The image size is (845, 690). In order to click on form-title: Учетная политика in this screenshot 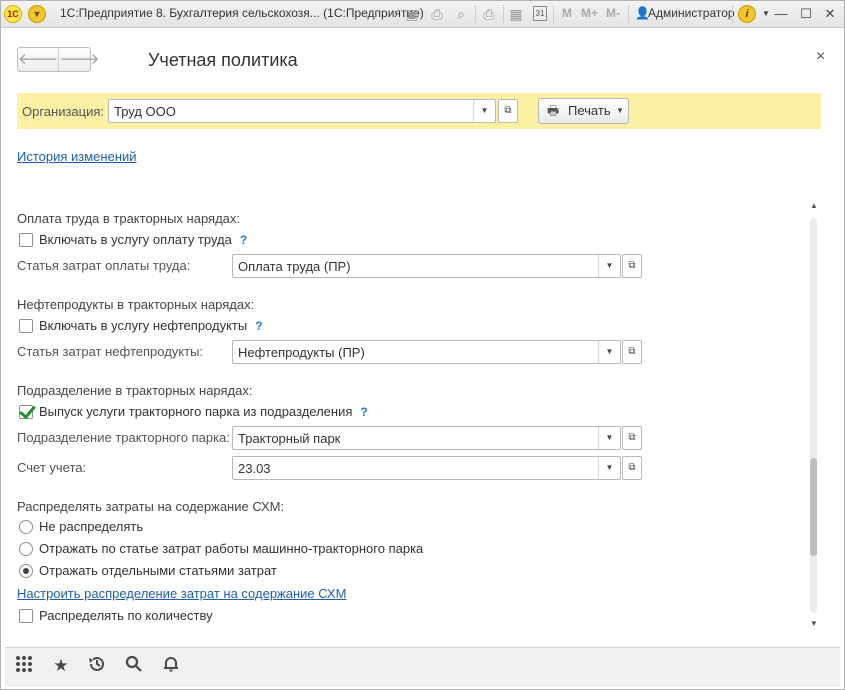, I will do `click(223, 60)`.